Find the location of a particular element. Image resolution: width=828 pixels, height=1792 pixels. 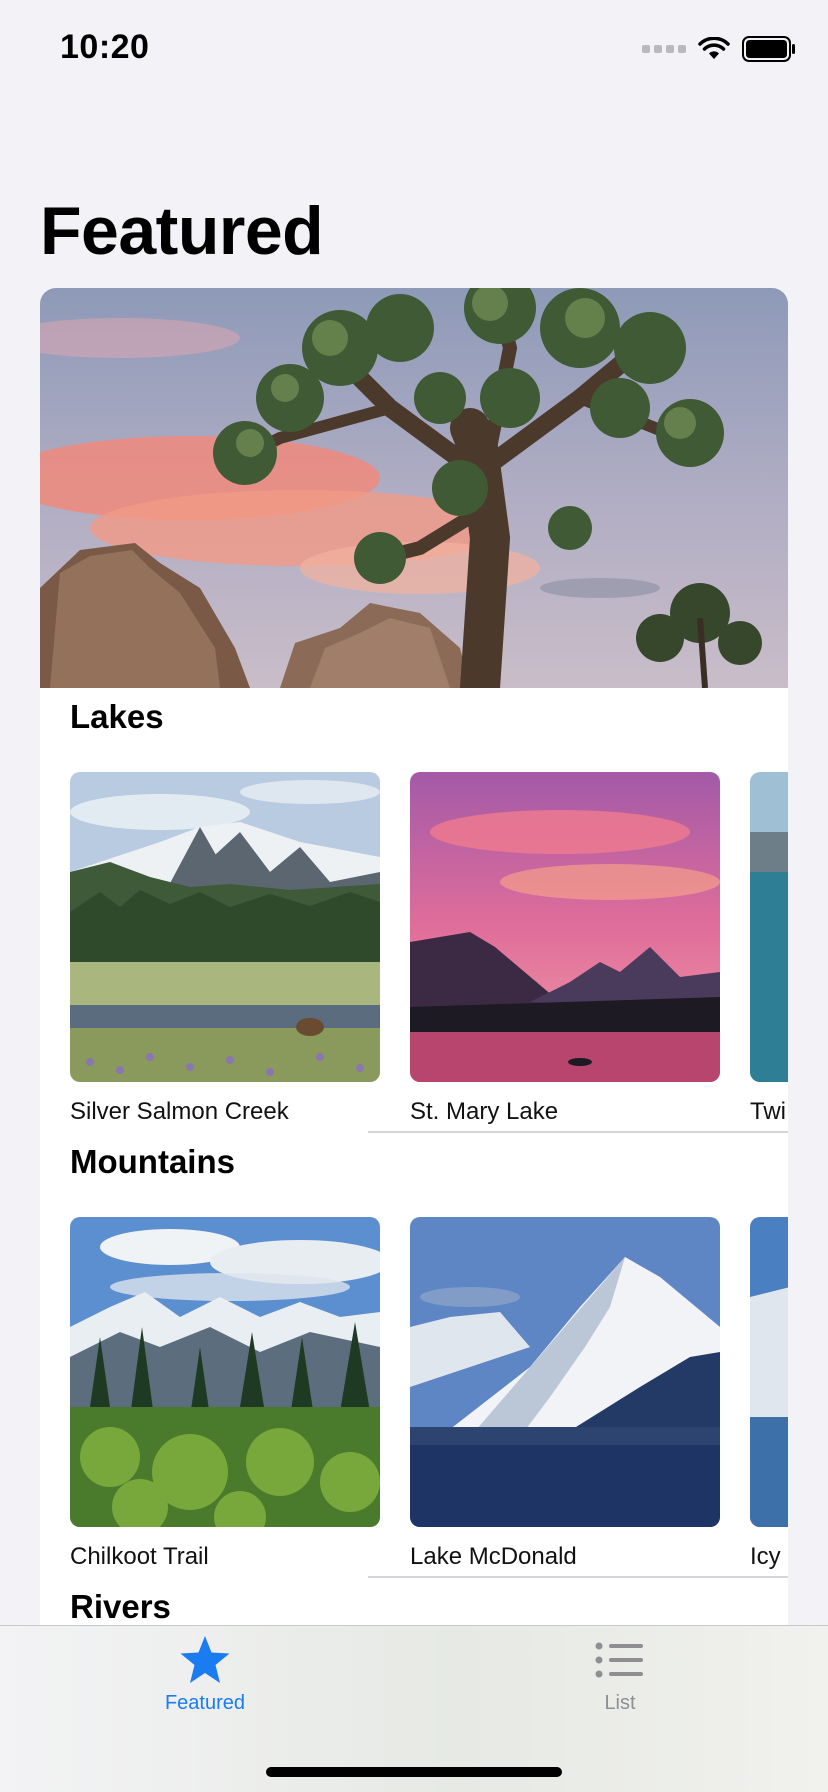

tab-list: List is located at coordinates (620, 1674).